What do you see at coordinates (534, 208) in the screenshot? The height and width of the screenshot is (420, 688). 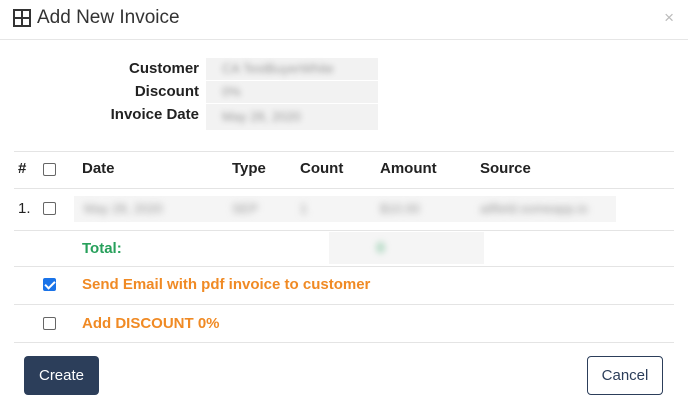 I see `row-source: ailfield.someapp.io` at bounding box center [534, 208].